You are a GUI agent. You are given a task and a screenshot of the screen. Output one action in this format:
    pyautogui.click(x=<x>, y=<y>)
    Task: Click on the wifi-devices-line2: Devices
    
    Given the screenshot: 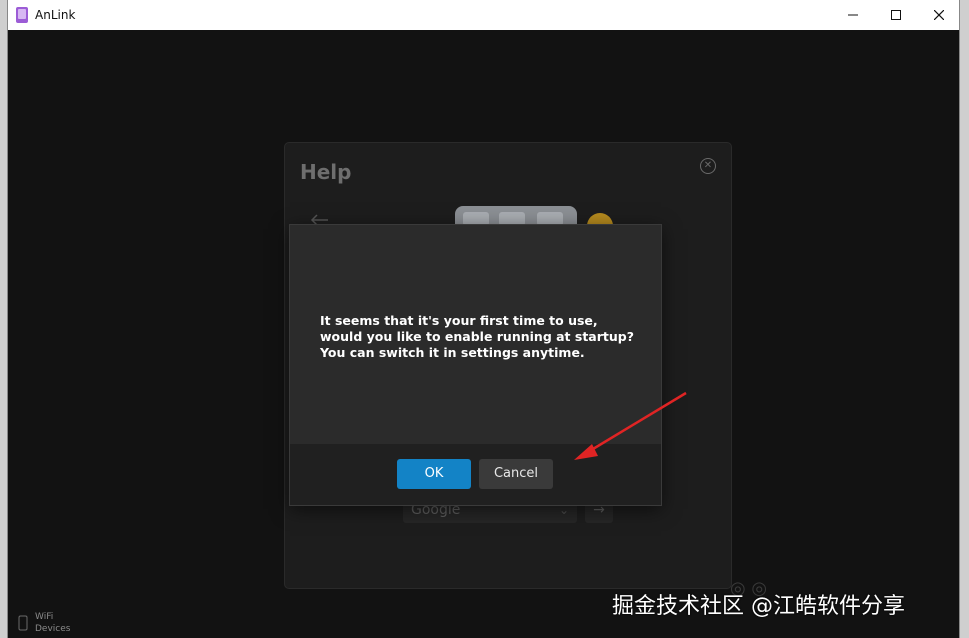 What is the action you would take?
    pyautogui.click(x=53, y=629)
    